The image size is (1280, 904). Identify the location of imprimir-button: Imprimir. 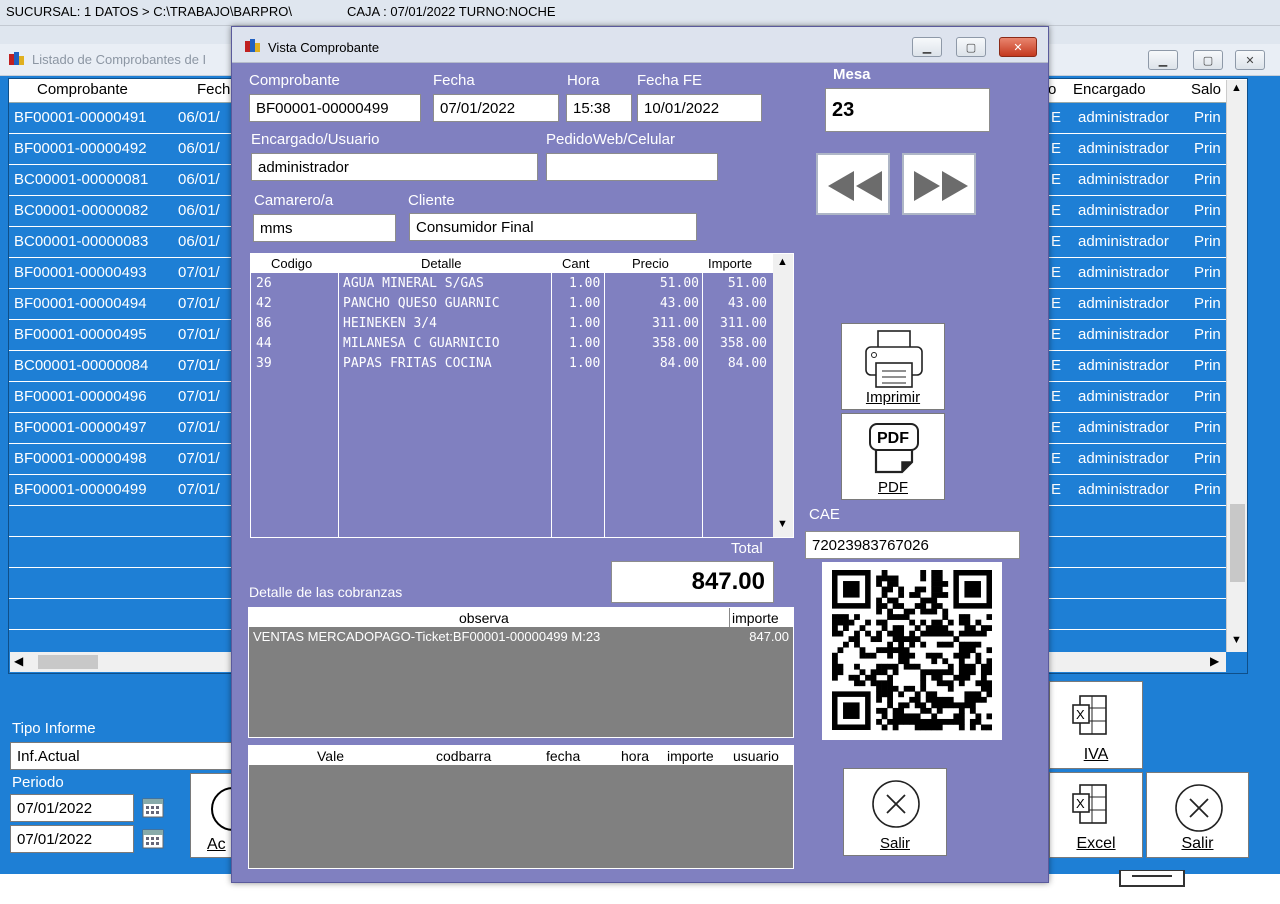
(893, 366).